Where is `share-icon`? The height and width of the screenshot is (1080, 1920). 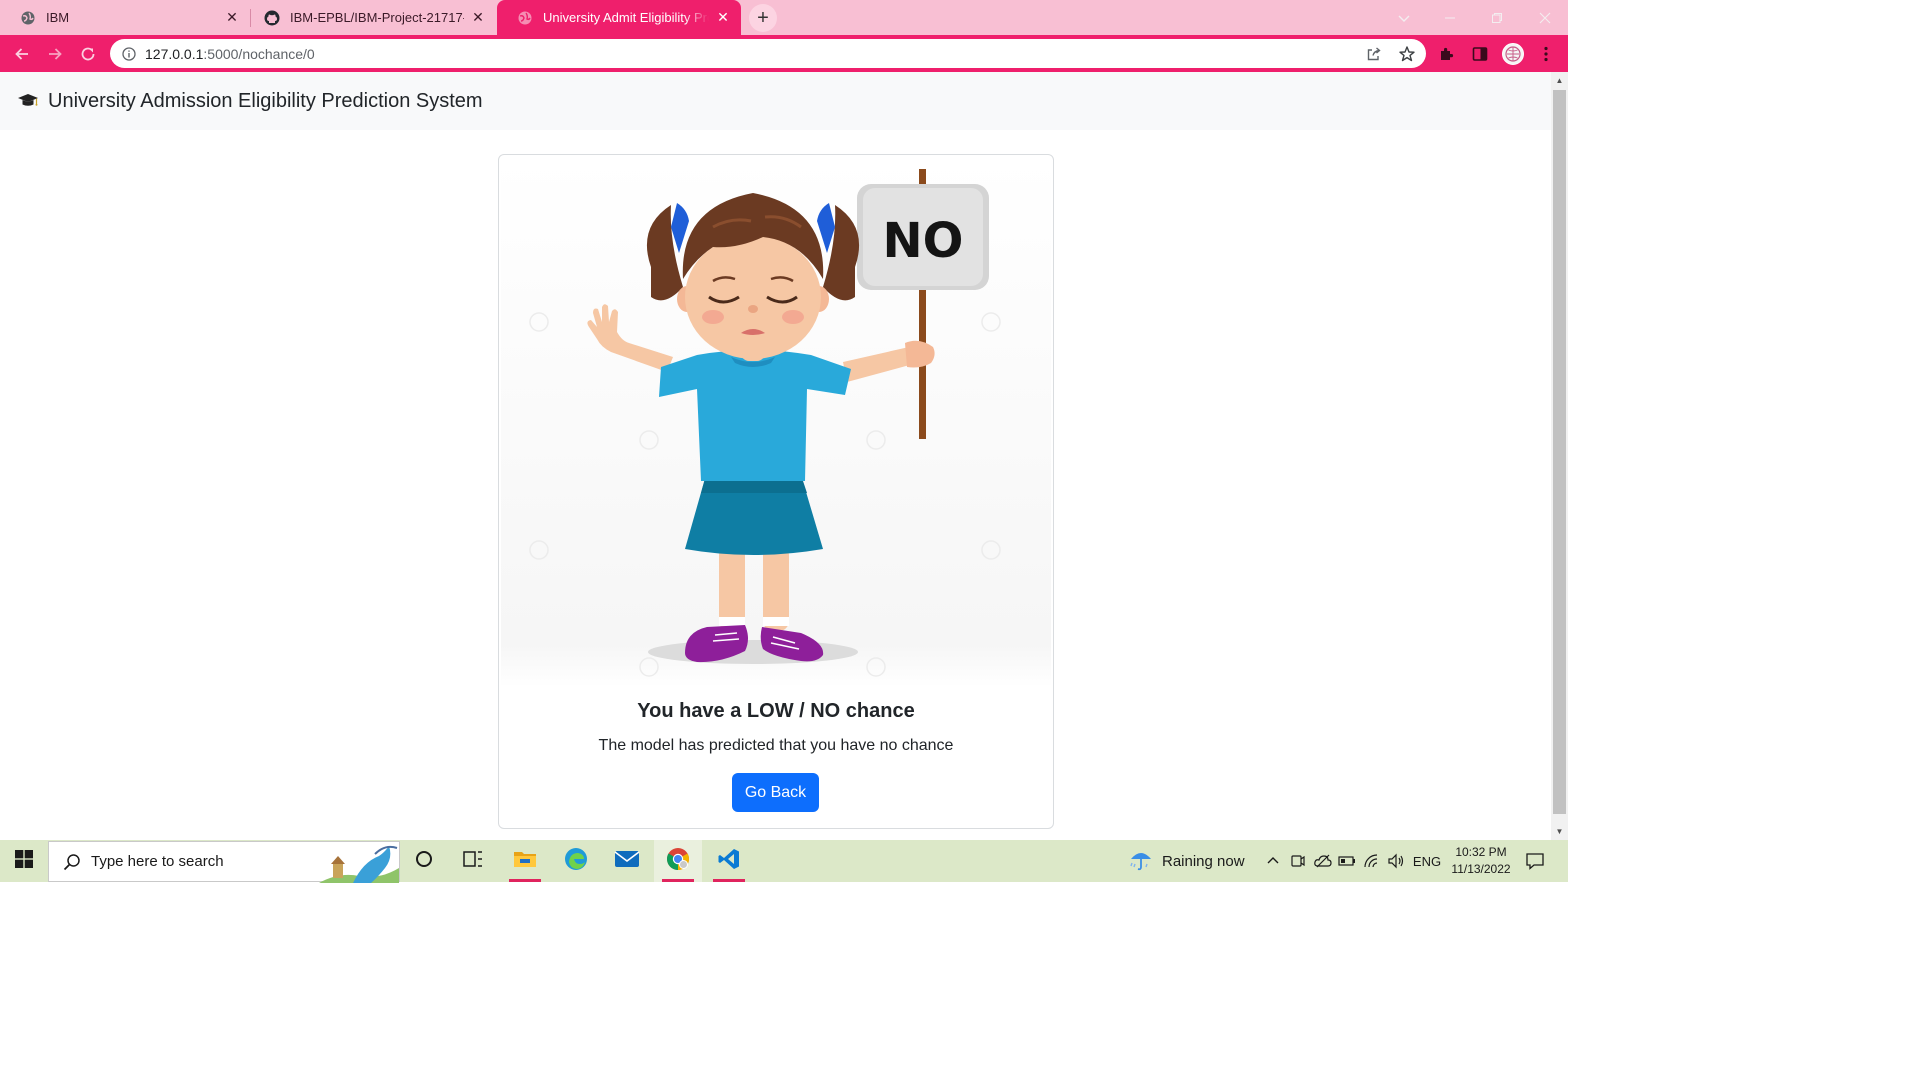 share-icon is located at coordinates (1374, 54).